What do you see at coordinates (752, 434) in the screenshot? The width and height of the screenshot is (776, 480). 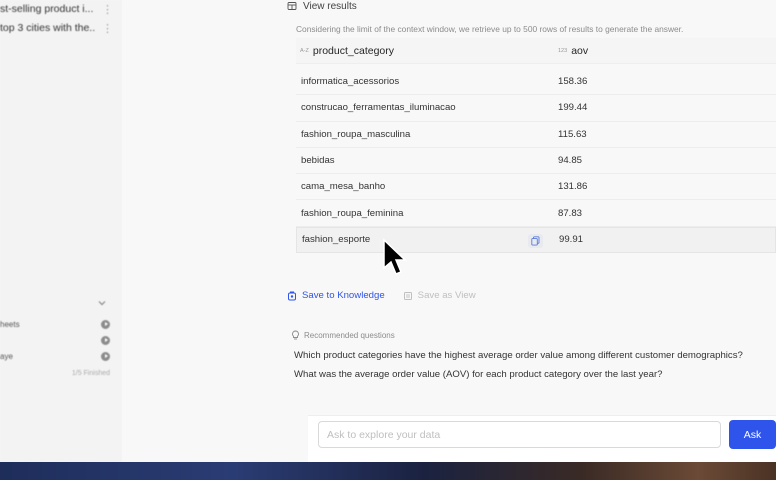 I see `ask-button: Ask` at bounding box center [752, 434].